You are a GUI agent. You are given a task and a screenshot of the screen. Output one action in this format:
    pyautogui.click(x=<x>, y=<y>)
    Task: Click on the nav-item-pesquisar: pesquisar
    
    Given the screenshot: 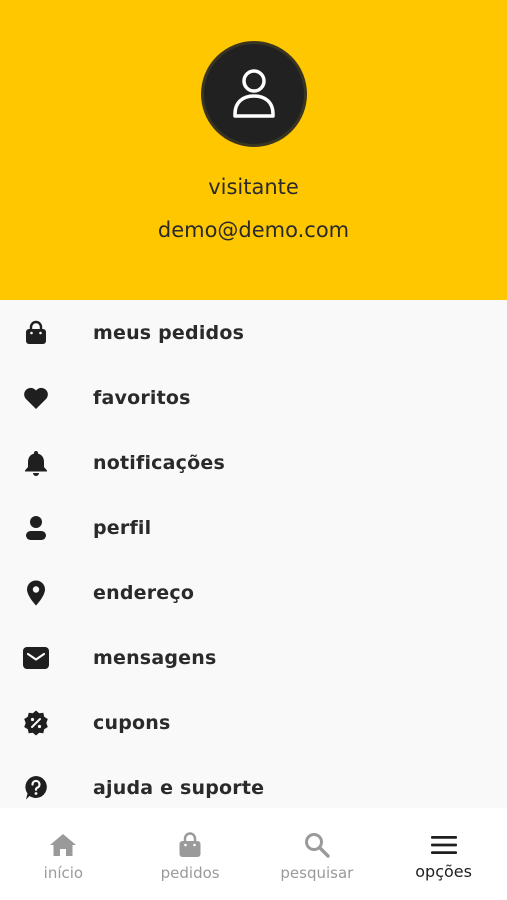 What is the action you would take?
    pyautogui.click(x=317, y=854)
    